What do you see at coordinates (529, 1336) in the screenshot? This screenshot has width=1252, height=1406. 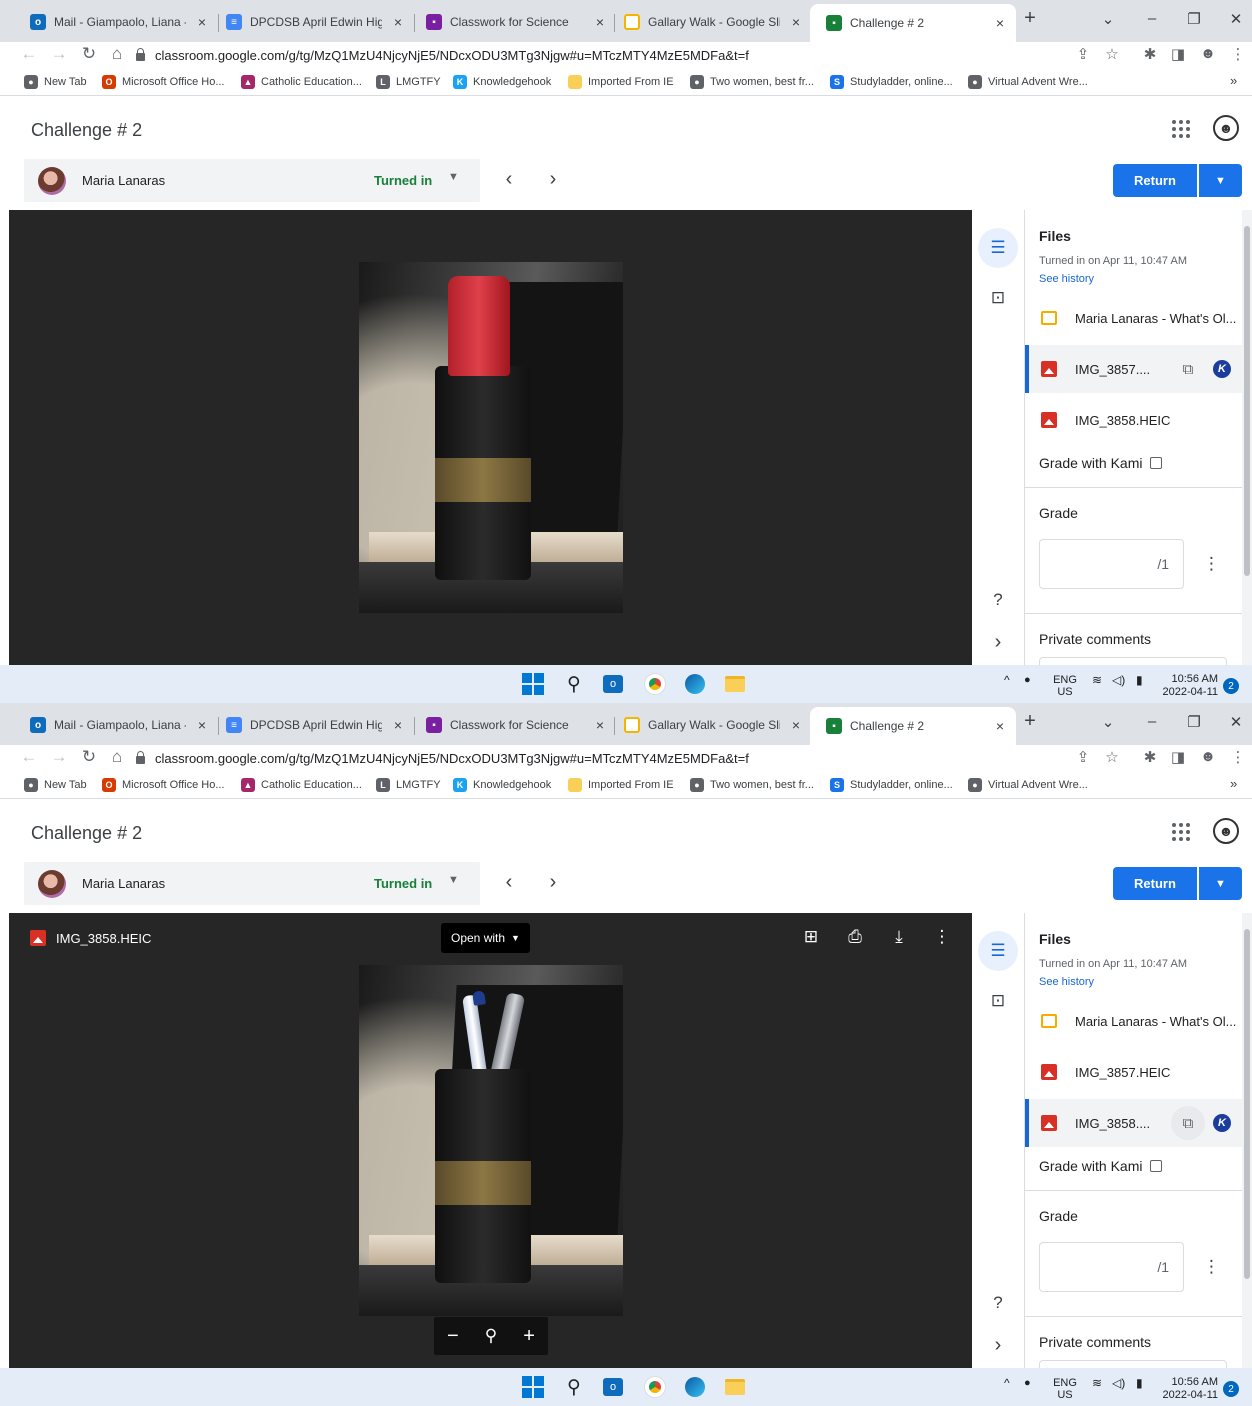 I see `zoom-in-icon: +` at bounding box center [529, 1336].